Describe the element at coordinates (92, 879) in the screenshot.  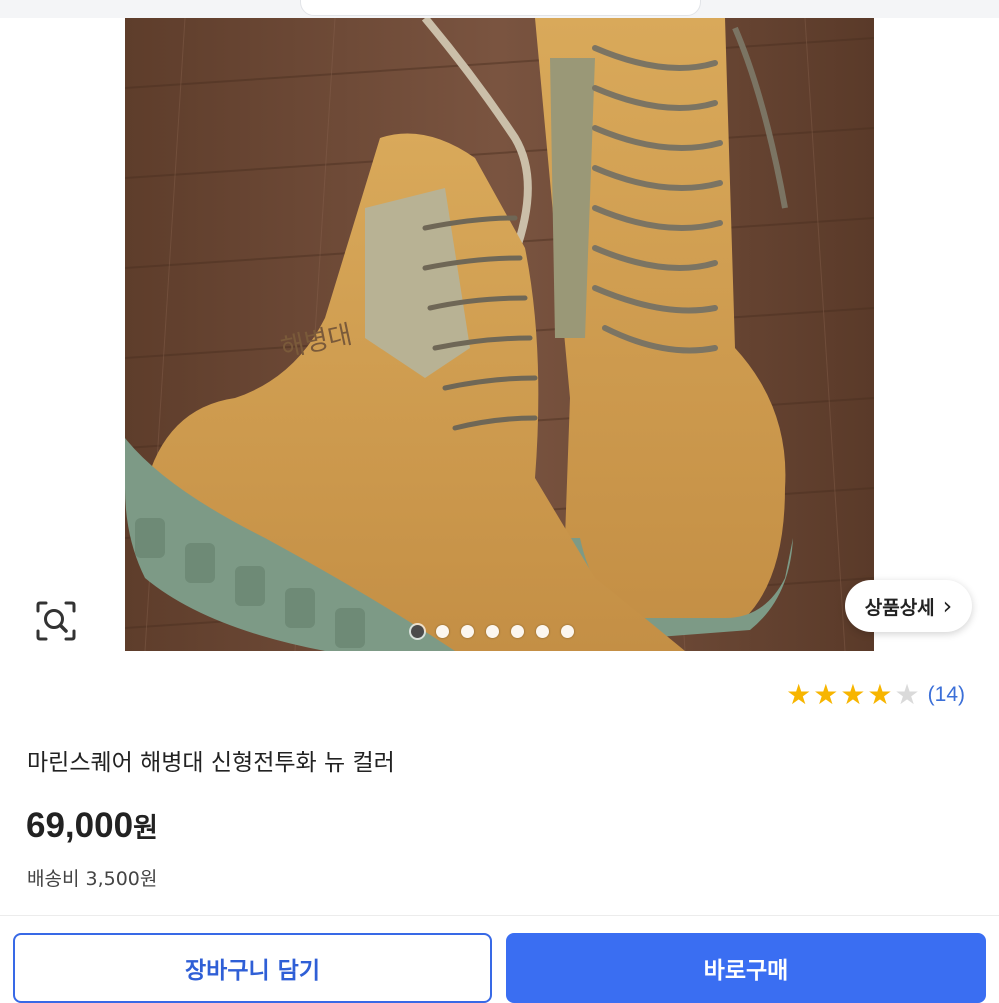
I see `shipping-fee: 배송비 3,500원` at that location.